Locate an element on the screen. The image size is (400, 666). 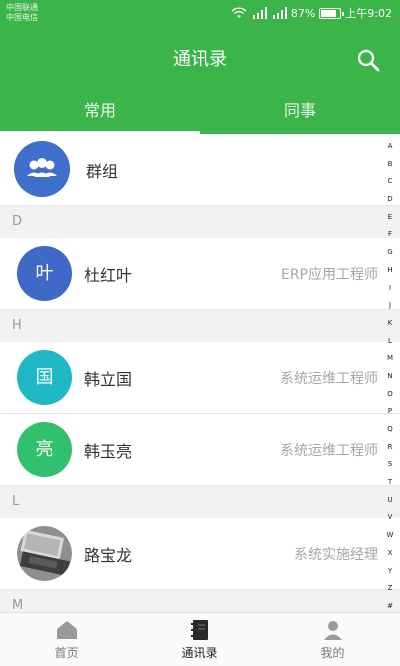
index-letter: Y is located at coordinates (390, 571).